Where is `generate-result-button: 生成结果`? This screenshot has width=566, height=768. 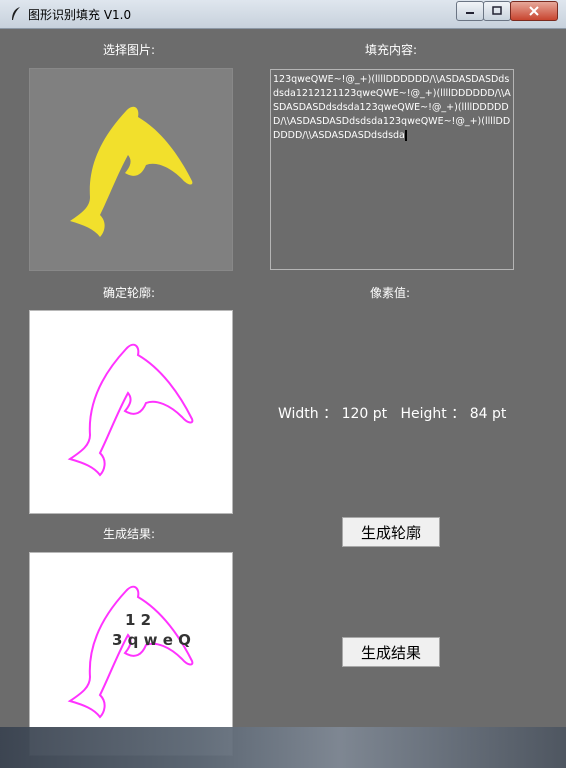
generate-result-button: 生成结果 is located at coordinates (391, 652).